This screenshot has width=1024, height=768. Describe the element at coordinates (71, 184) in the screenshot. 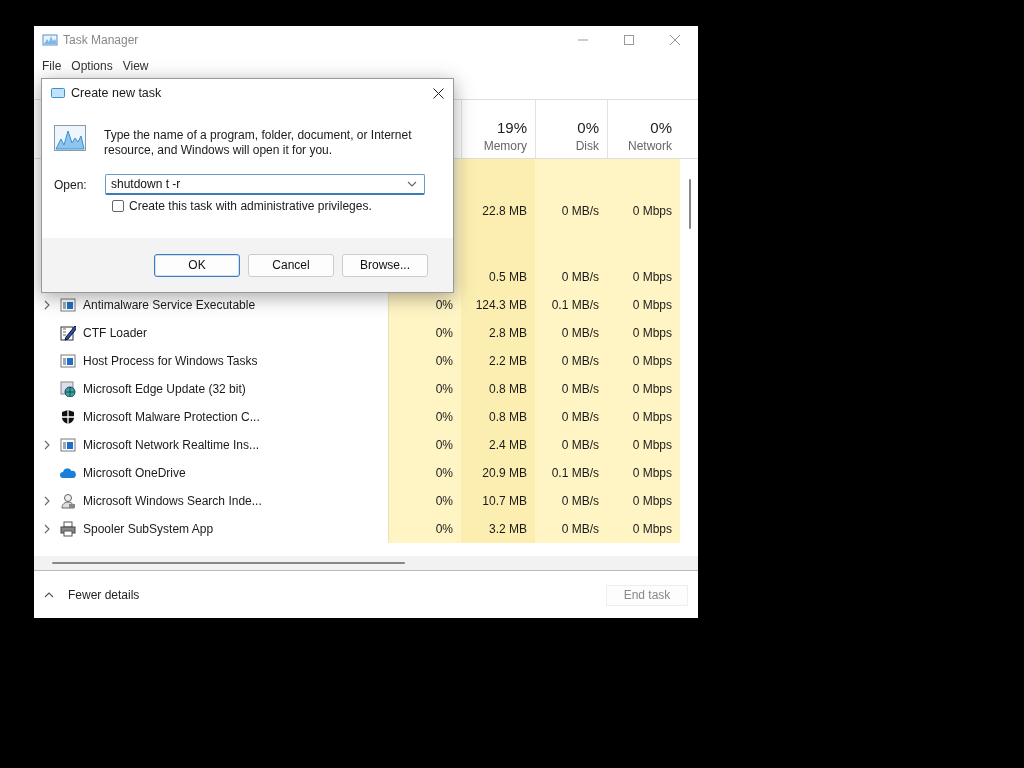

I see `field-label: Open:` at that location.